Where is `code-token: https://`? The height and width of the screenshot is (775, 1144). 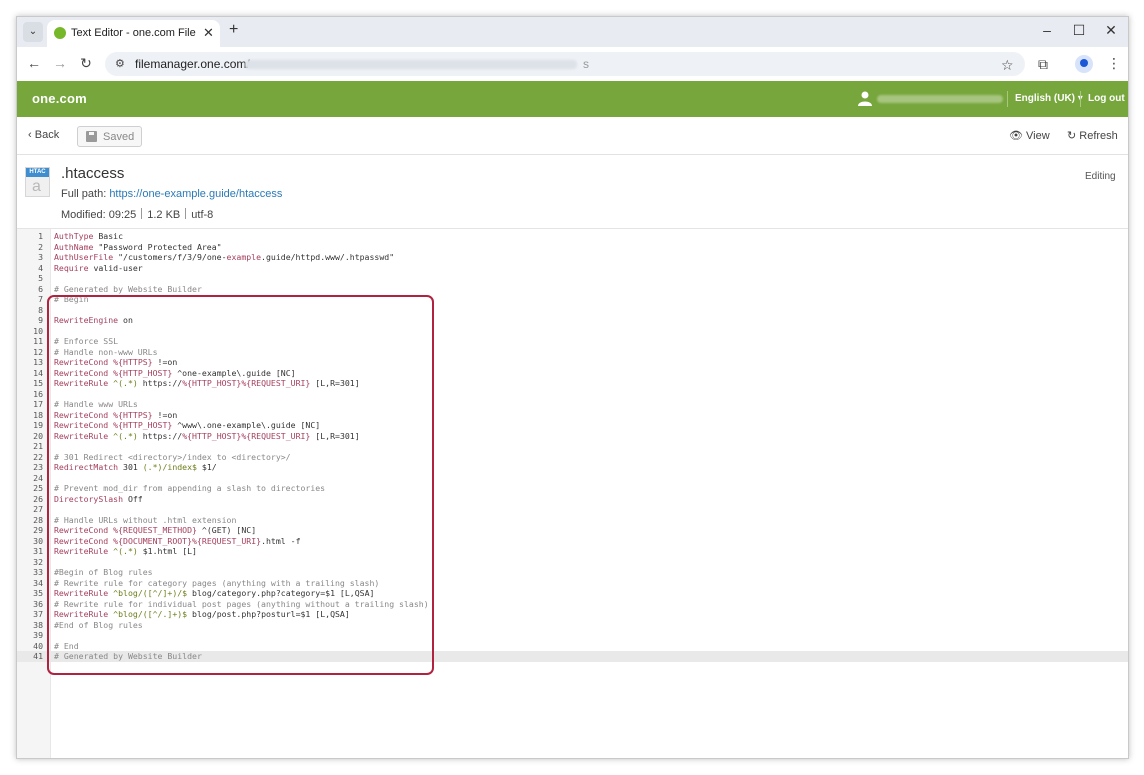 code-token: https:// is located at coordinates (160, 435).